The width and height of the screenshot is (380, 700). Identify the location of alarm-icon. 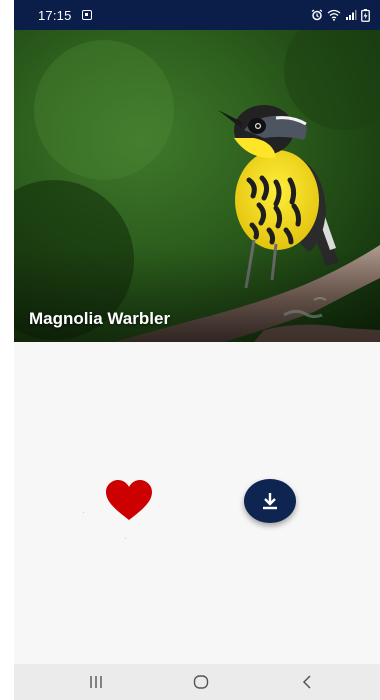
(317, 15).